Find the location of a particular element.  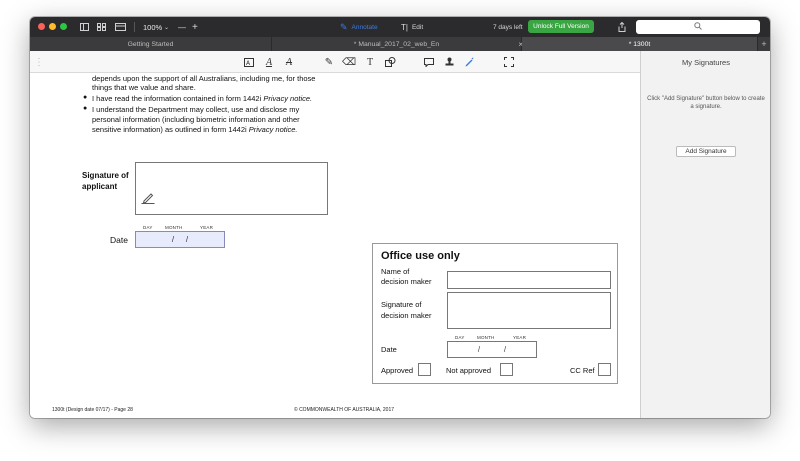

stamp-icon is located at coordinates (449, 62).